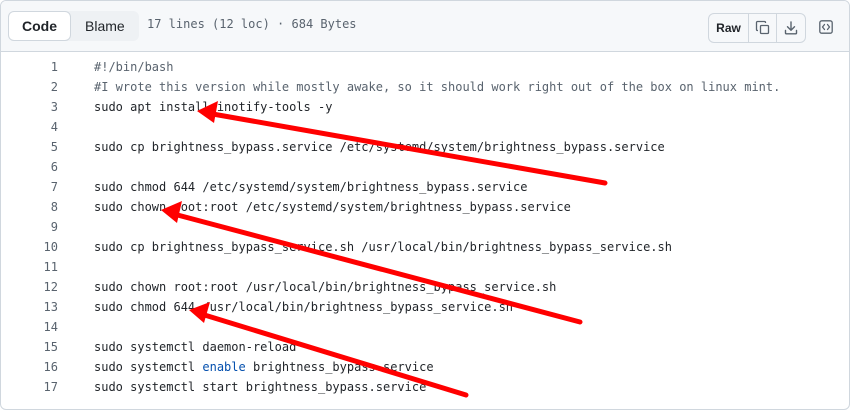  What do you see at coordinates (29, 127) in the screenshot?
I see `line-number: 4` at bounding box center [29, 127].